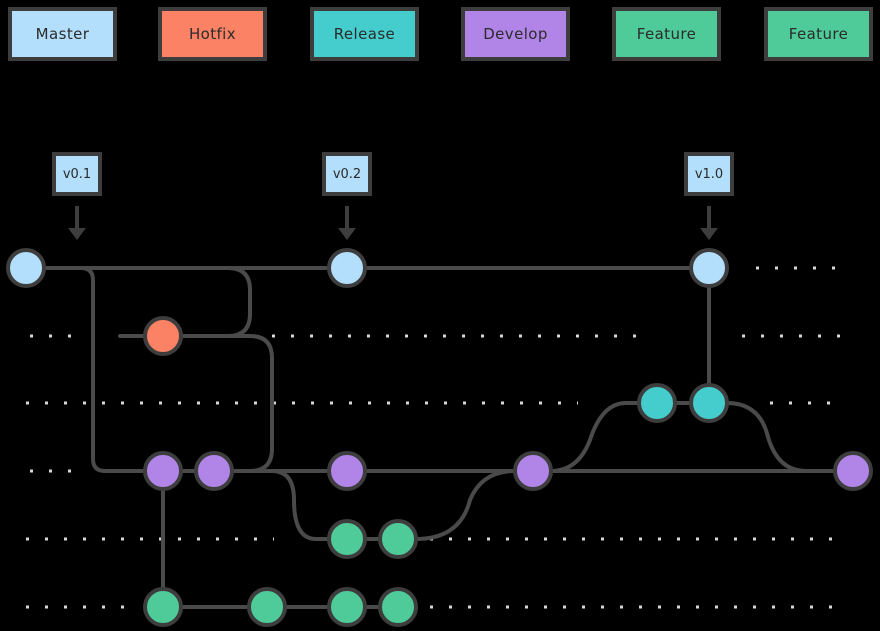 This screenshot has height=631, width=880. I want to click on hotfix-branch-from-master, so click(215, 302).